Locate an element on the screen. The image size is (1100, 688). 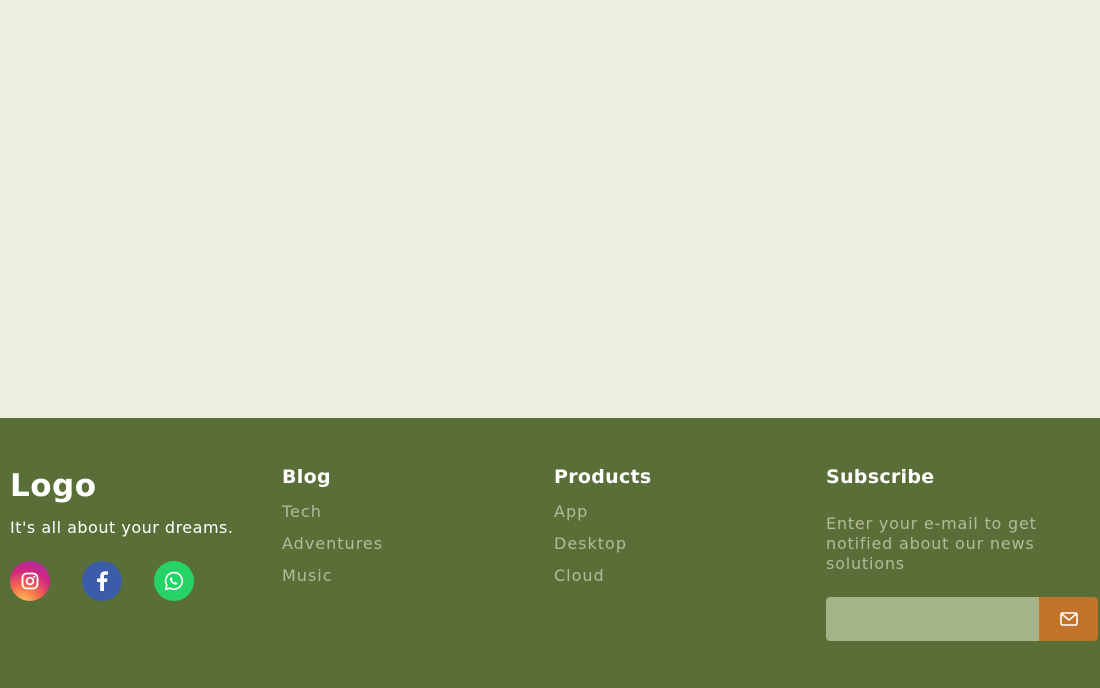
facebook-link is located at coordinates (102, 581).